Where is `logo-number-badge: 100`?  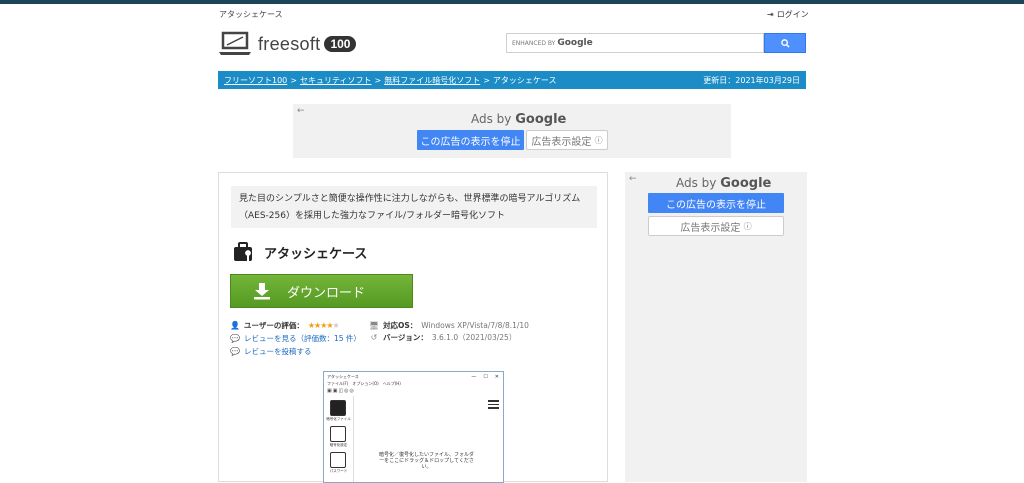
logo-number-badge: 100 is located at coordinates (340, 44).